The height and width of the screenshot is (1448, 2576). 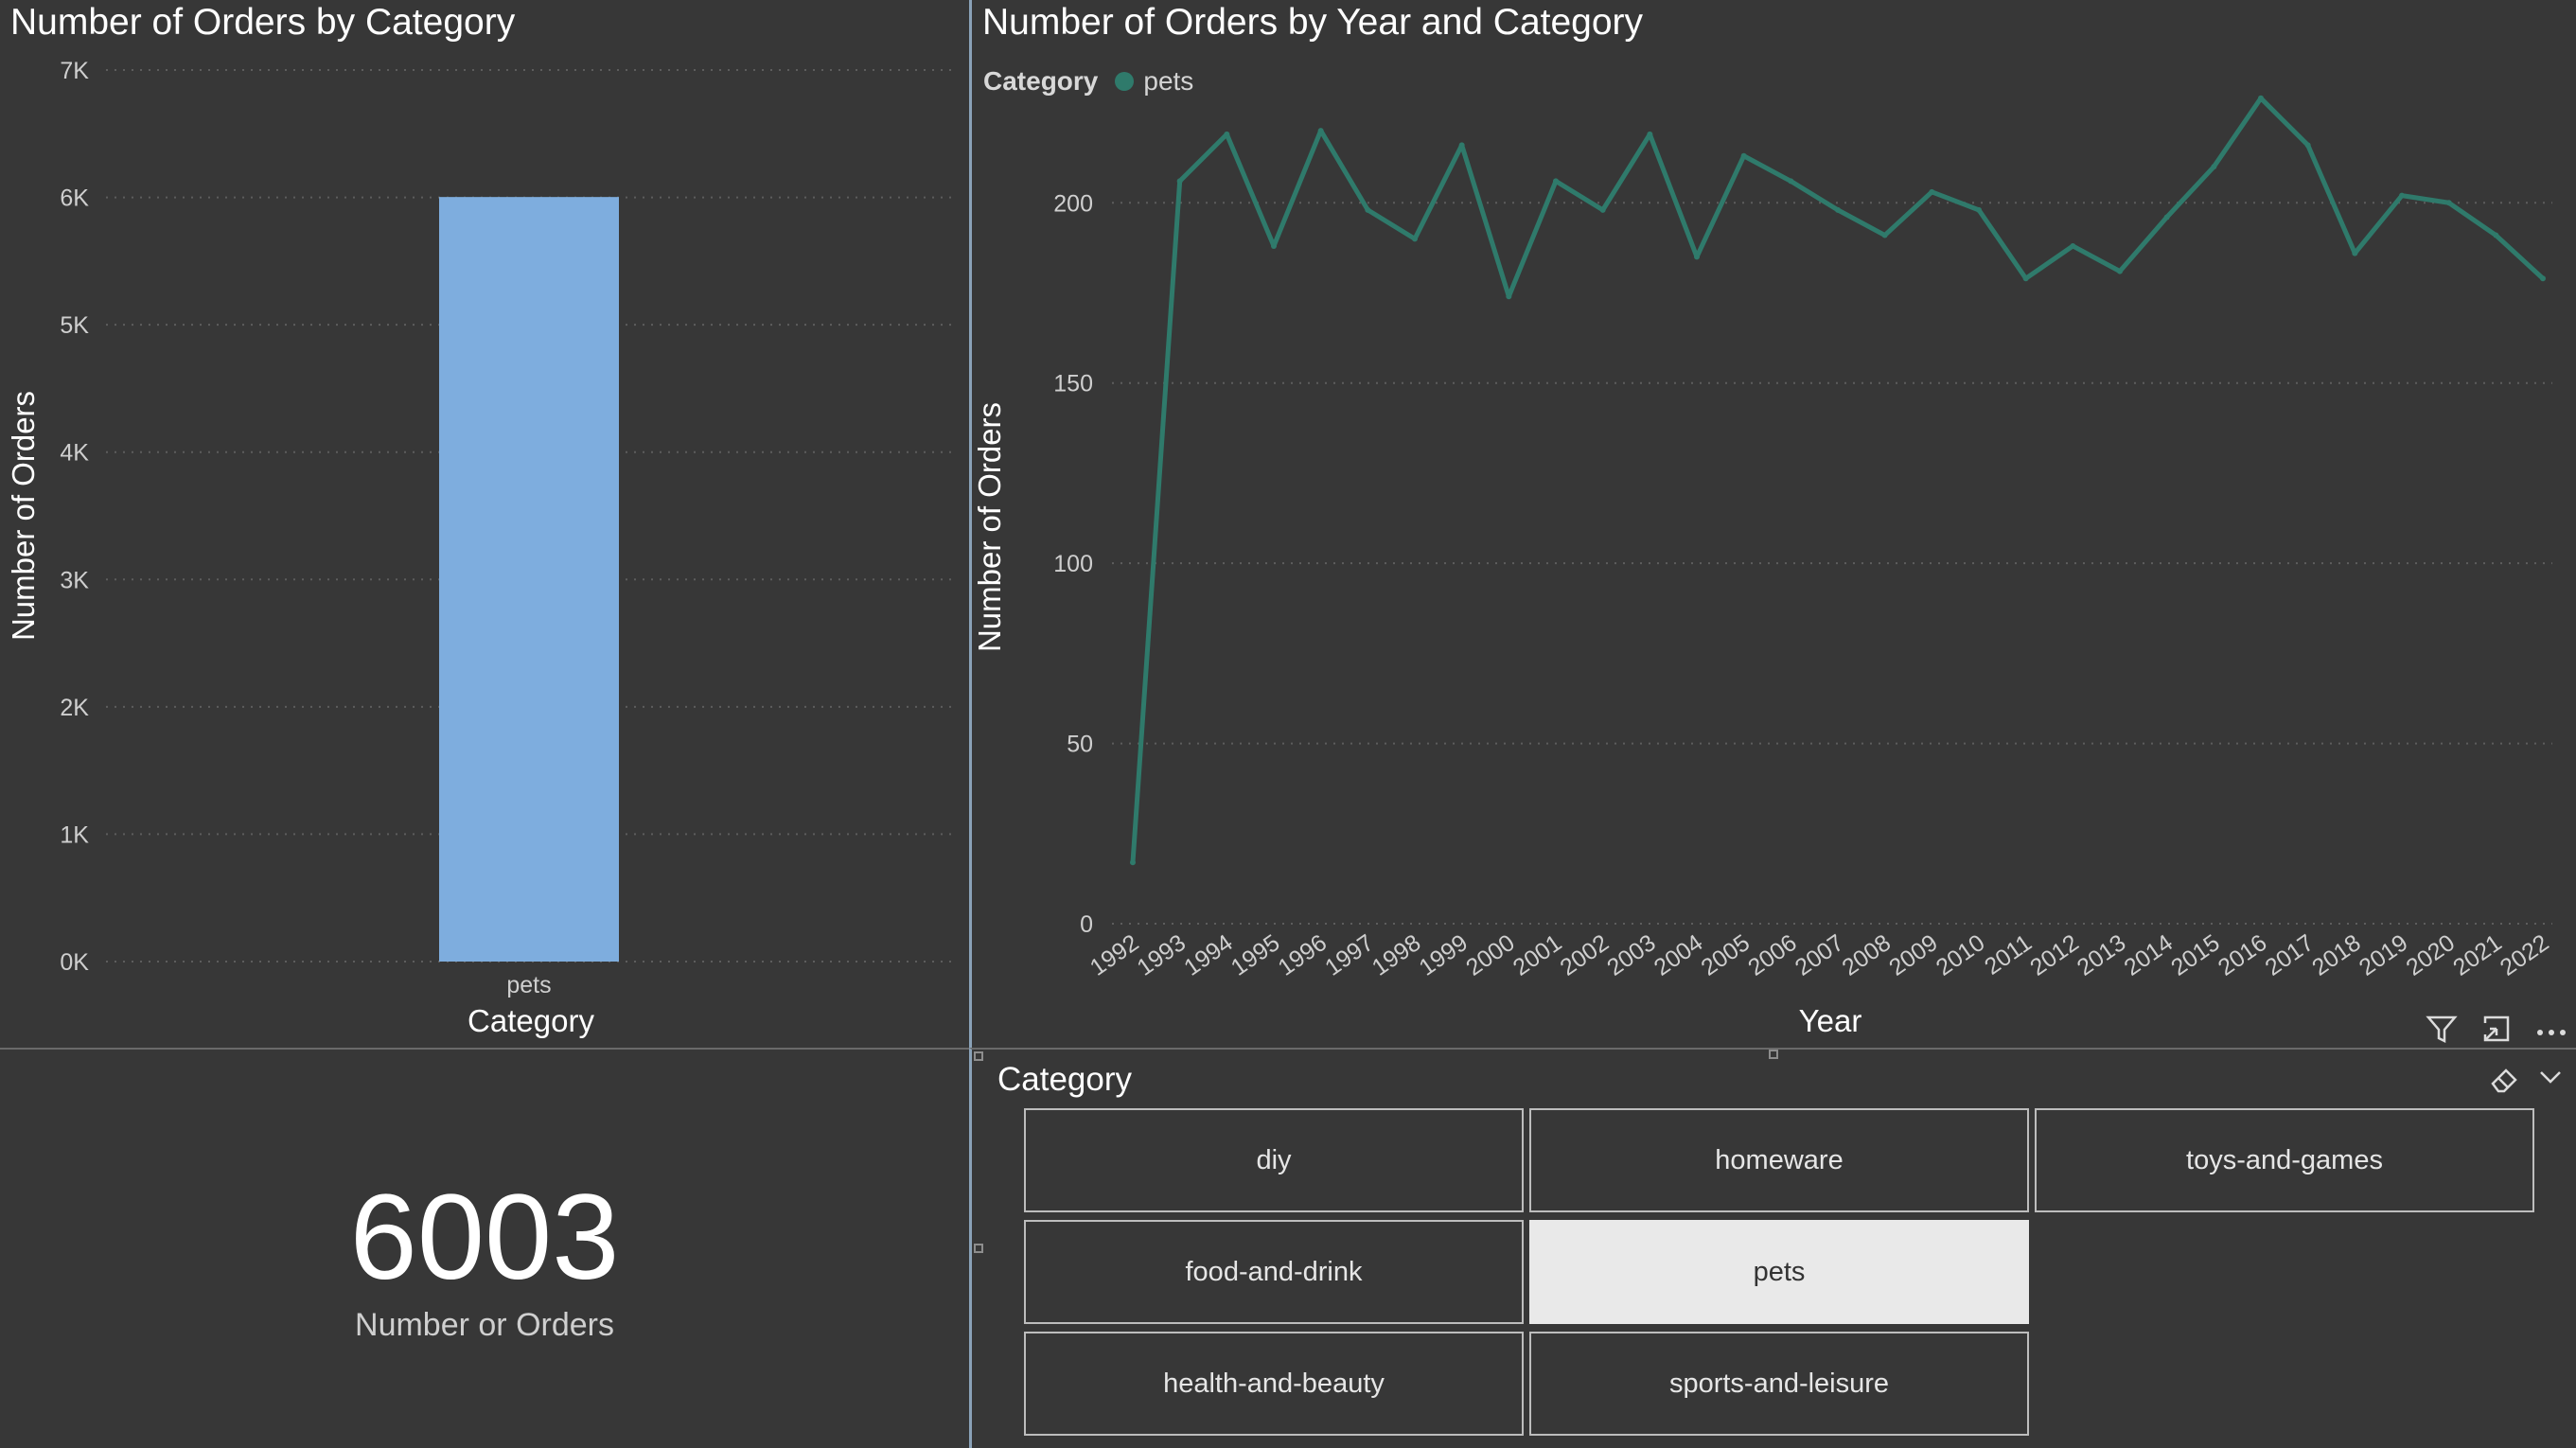 What do you see at coordinates (1274, 1160) in the screenshot?
I see `slicer-item-diy: diy` at bounding box center [1274, 1160].